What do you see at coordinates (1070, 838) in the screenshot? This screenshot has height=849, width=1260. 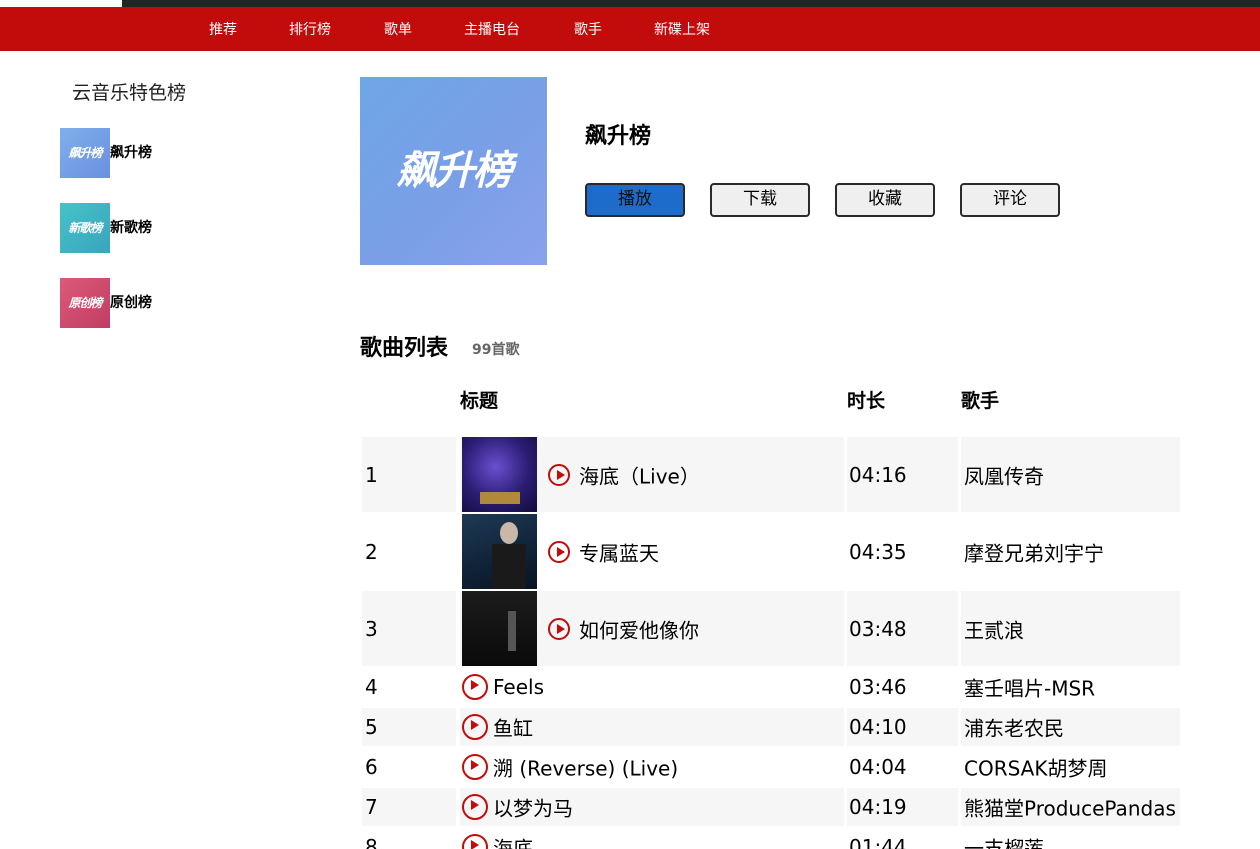 I see `artist-cell: 一支榴莲` at bounding box center [1070, 838].